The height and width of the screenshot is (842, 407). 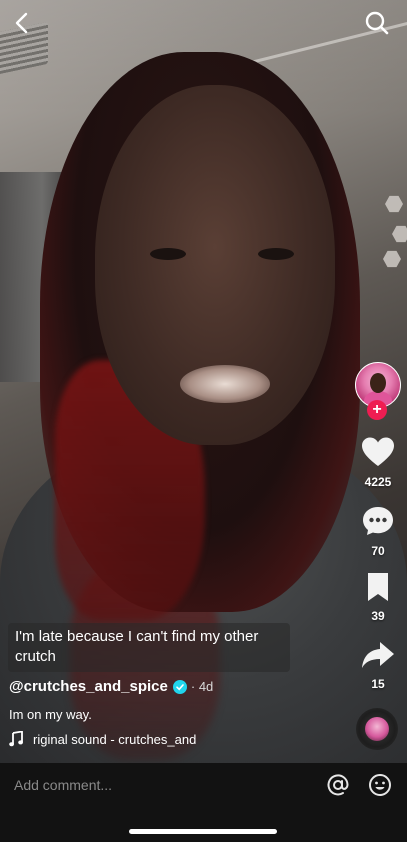 I want to click on comment-bar, so click(x=203, y=802).